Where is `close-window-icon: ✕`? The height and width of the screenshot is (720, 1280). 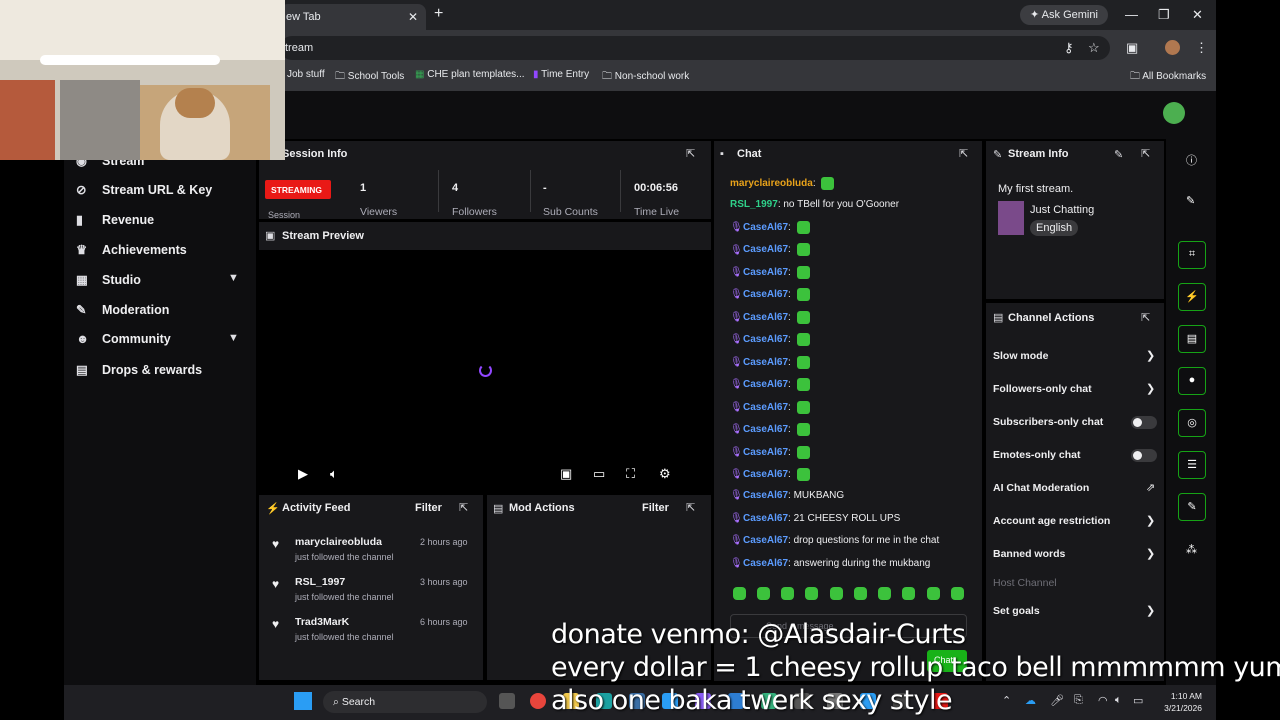
close-window-icon: ✕ is located at coordinates (1197, 15).